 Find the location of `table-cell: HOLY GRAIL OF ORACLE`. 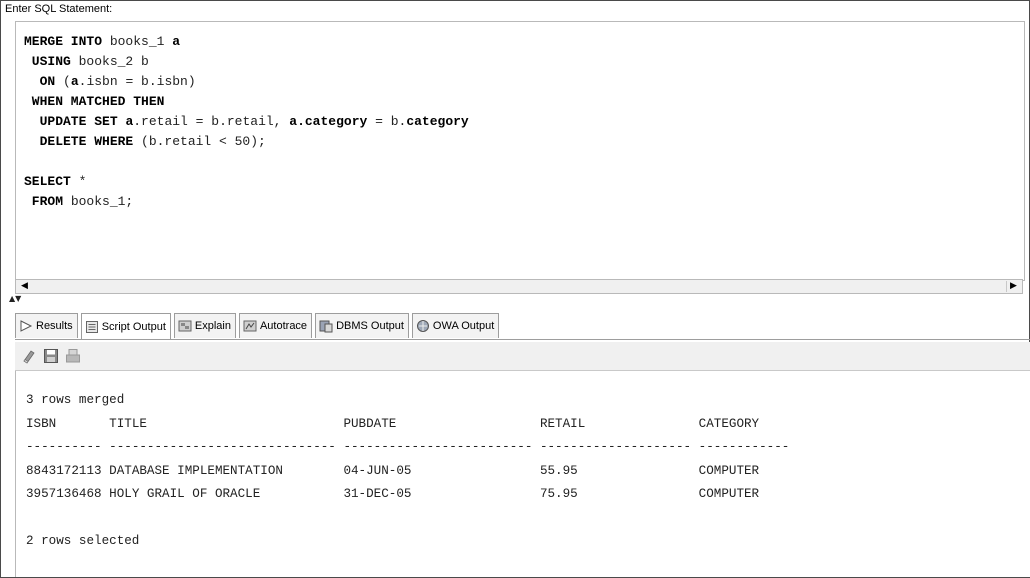

table-cell: HOLY GRAIL OF ORACLE is located at coordinates (226, 494).